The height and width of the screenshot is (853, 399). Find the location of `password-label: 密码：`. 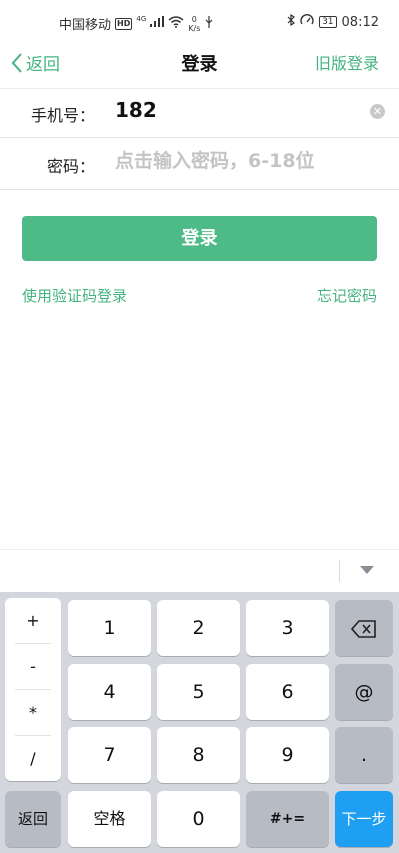

password-label: 密码： is located at coordinates (70, 166).